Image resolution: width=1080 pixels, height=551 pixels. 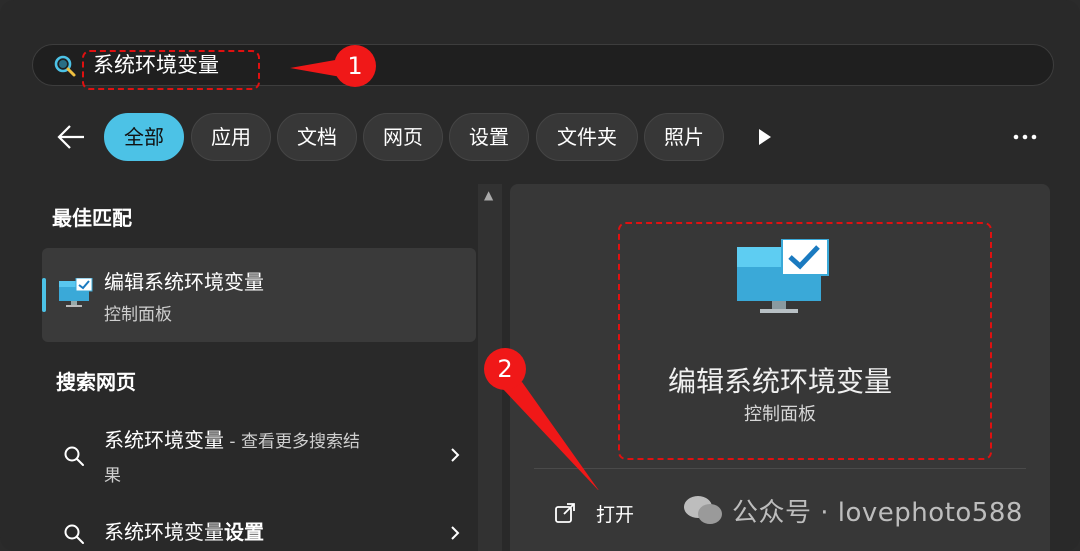 What do you see at coordinates (138, 315) in the screenshot?
I see `best-match-subtitle: 控制面板` at bounding box center [138, 315].